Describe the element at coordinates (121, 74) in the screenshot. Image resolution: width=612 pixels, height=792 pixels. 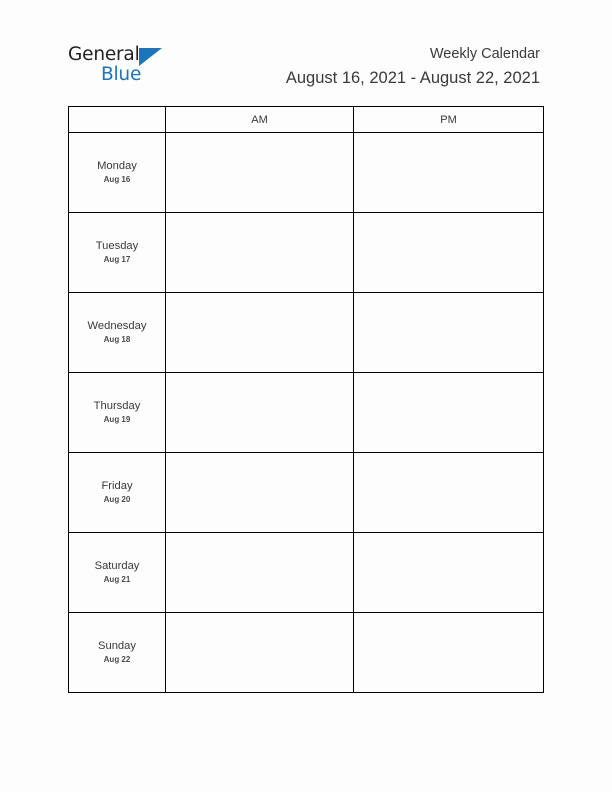
I see `logo-text-blue: Blue` at that location.